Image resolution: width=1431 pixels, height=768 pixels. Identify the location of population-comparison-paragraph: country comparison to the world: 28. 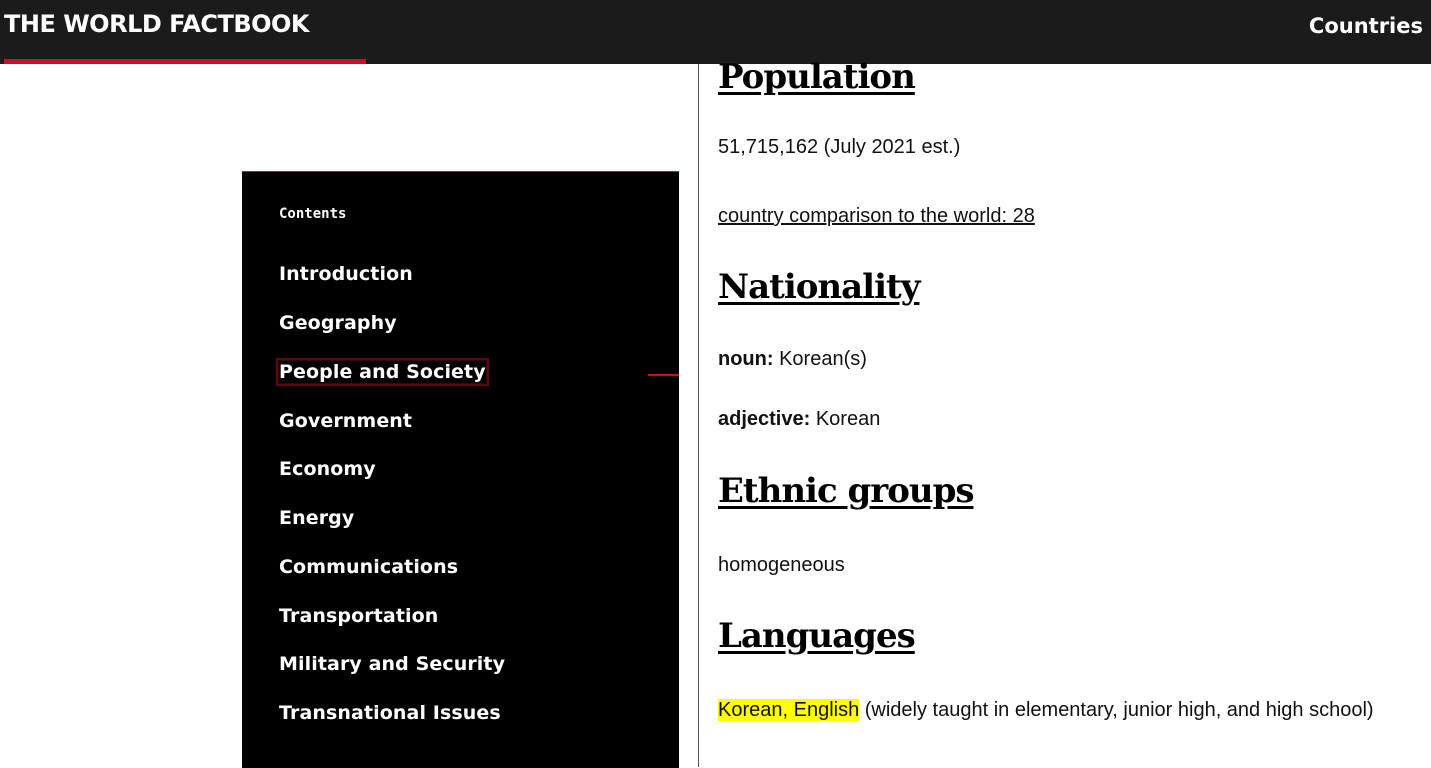
(1053, 216).